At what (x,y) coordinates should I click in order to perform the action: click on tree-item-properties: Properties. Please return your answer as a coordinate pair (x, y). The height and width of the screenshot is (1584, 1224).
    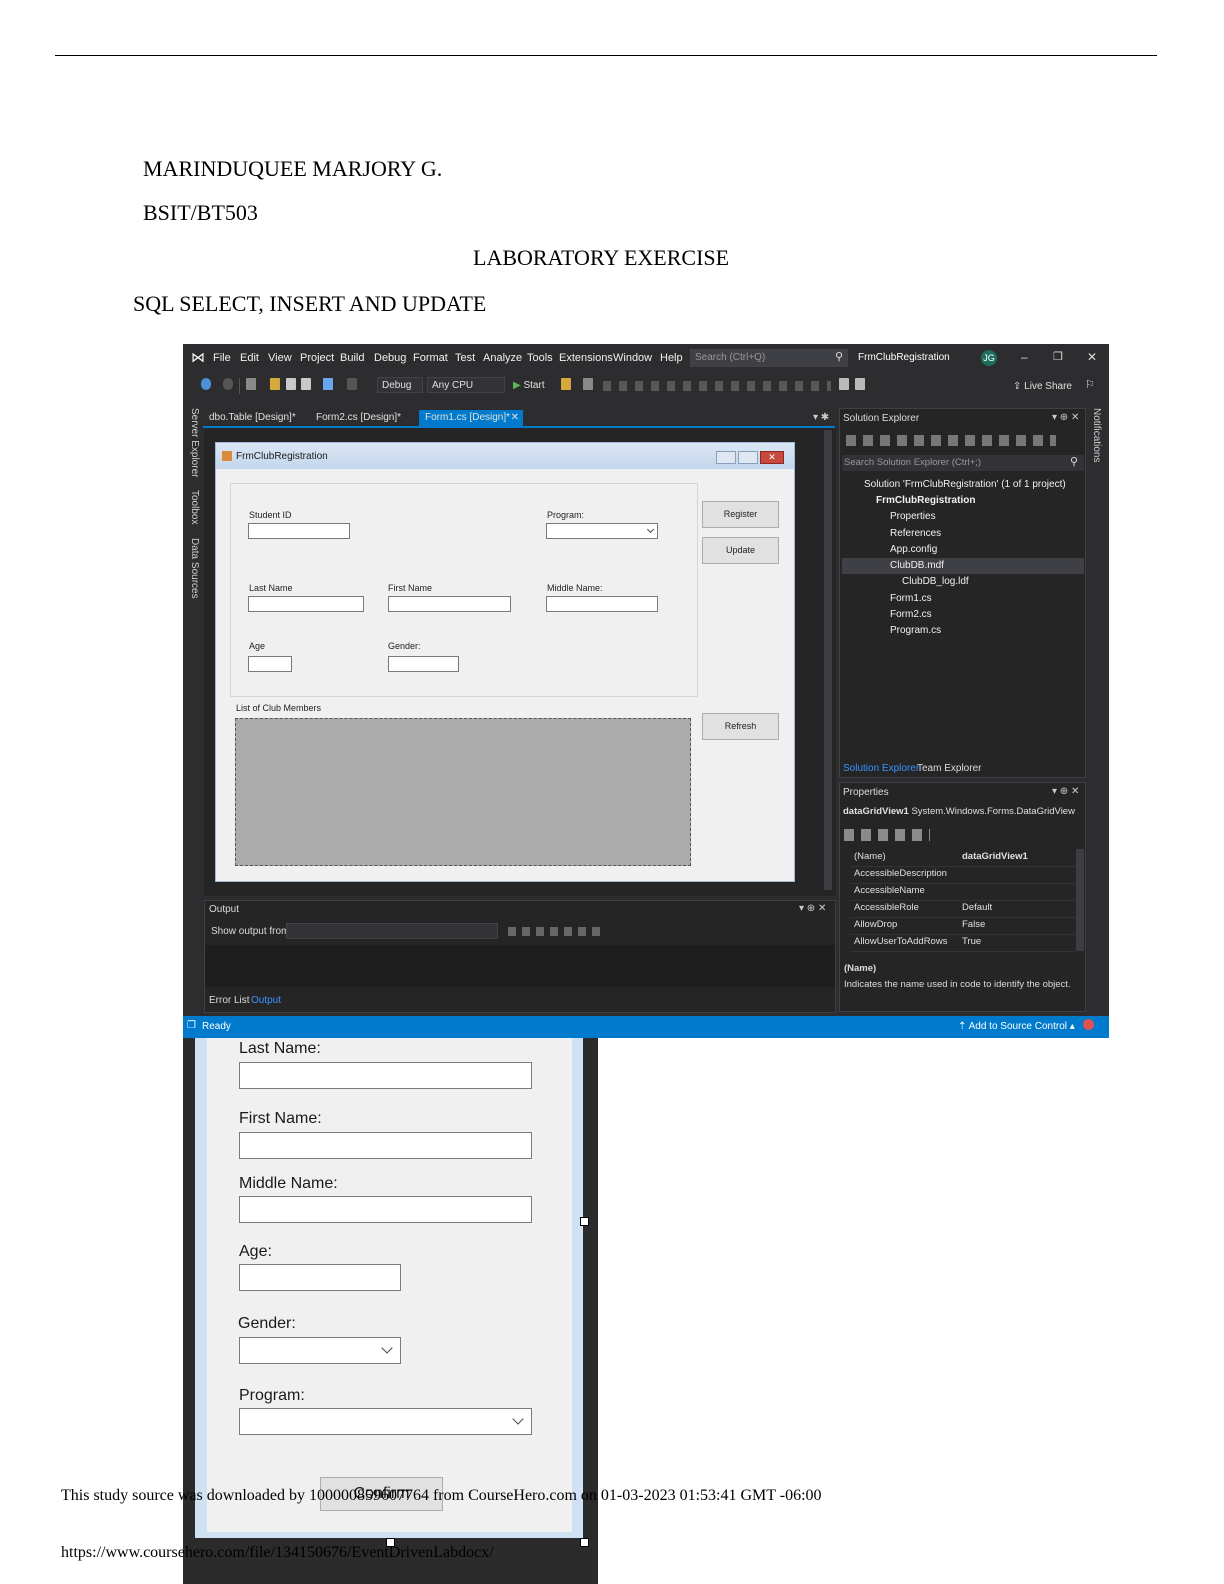
    Looking at the image, I should click on (913, 516).